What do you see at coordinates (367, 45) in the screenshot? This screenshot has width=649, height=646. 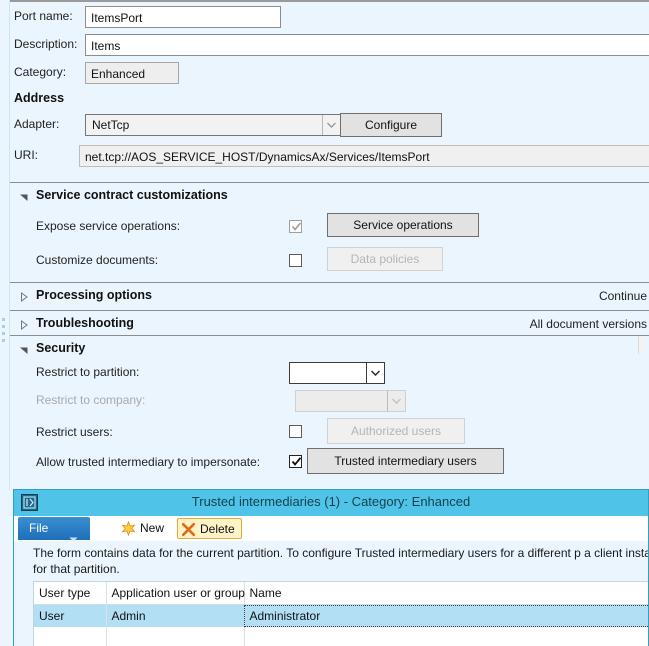 I see `description-input: Items` at bounding box center [367, 45].